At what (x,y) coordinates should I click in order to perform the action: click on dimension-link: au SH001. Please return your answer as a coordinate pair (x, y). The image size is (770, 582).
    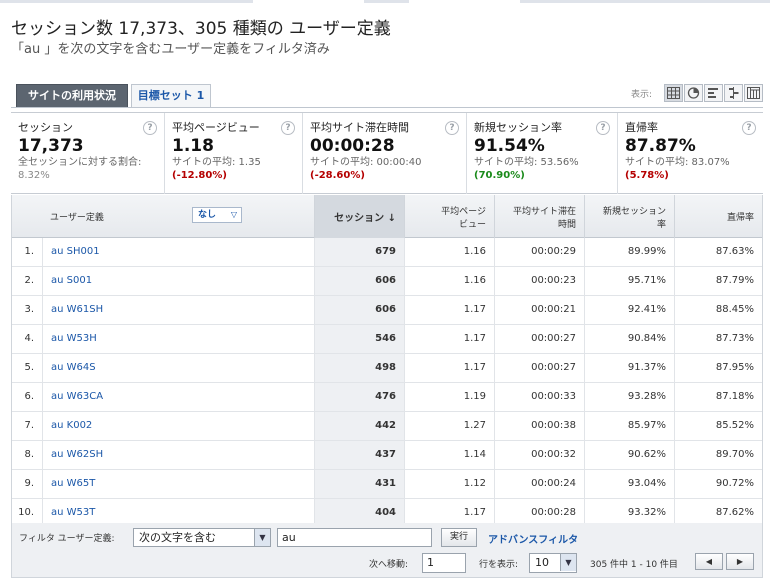
    Looking at the image, I should click on (75, 251).